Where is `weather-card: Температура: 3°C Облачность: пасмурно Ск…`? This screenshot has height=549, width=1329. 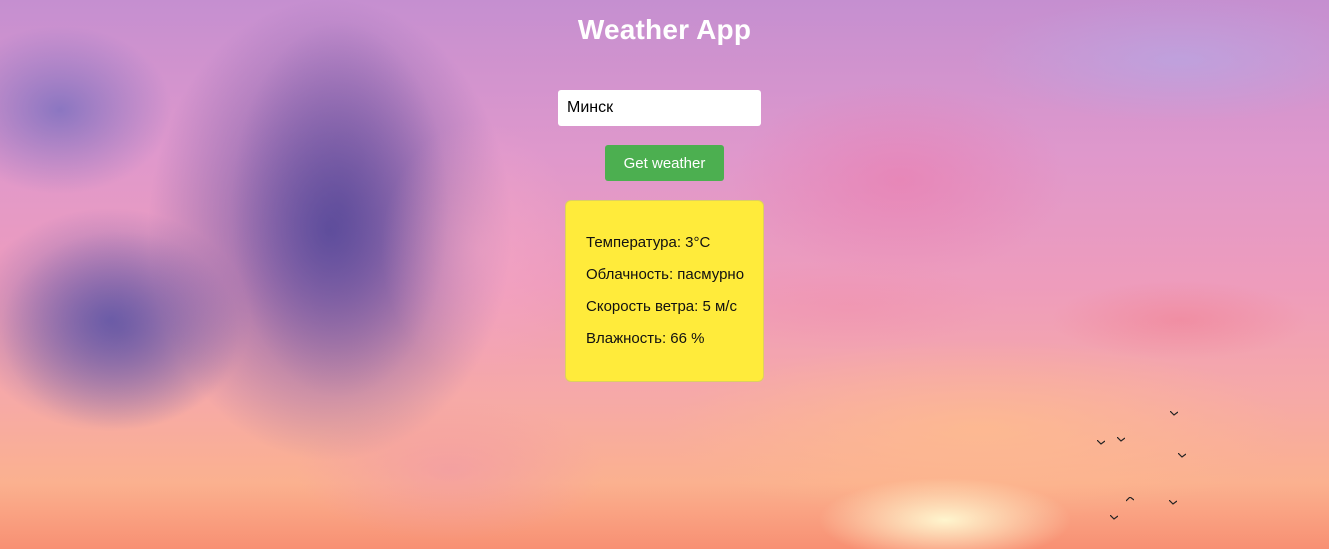
weather-card: Температура: 3°C Облачность: пасмурно Ск… is located at coordinates (664, 291).